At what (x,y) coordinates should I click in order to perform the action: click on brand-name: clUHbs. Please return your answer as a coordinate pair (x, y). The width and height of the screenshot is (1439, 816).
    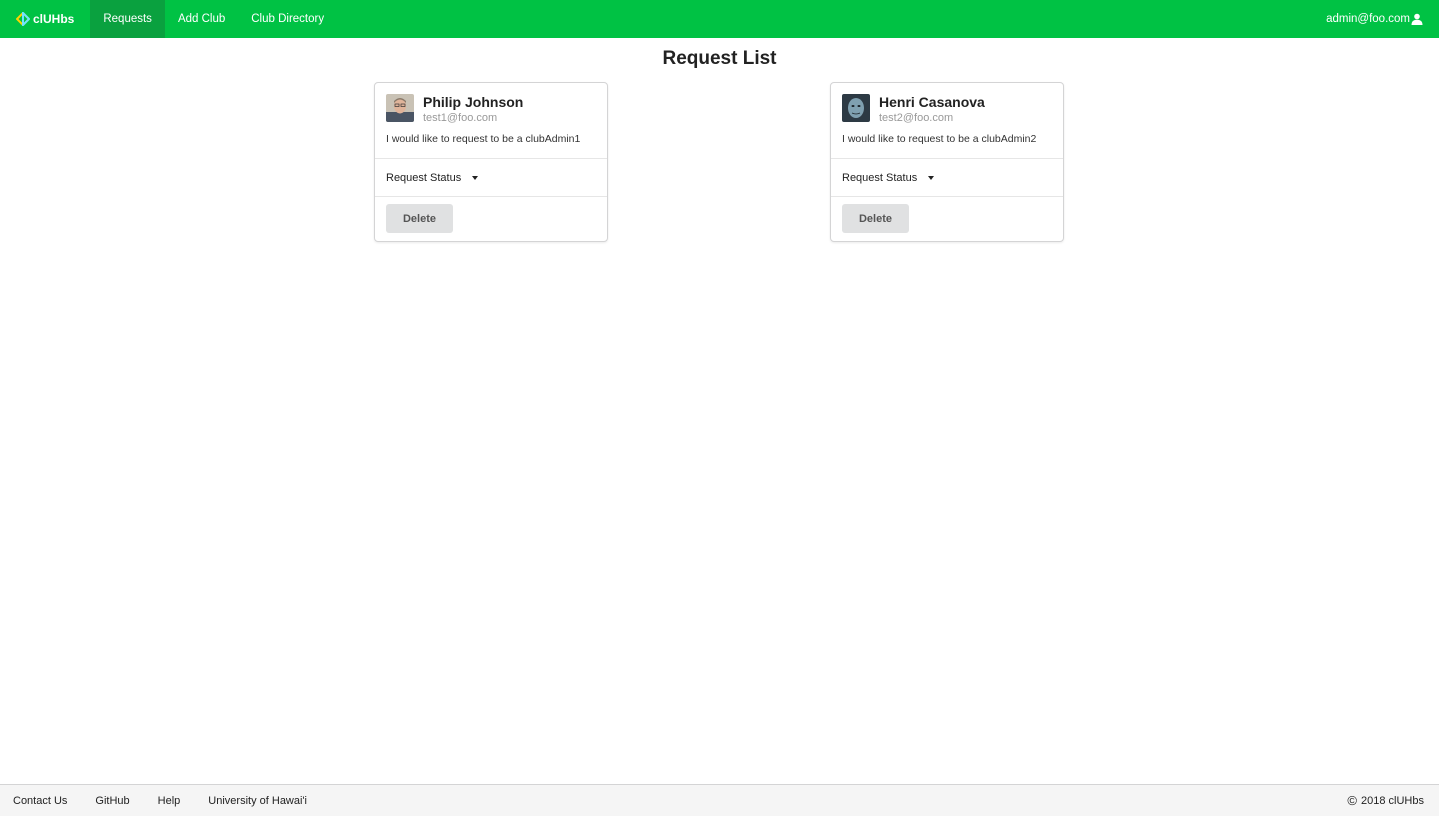
    Looking at the image, I should click on (54, 19).